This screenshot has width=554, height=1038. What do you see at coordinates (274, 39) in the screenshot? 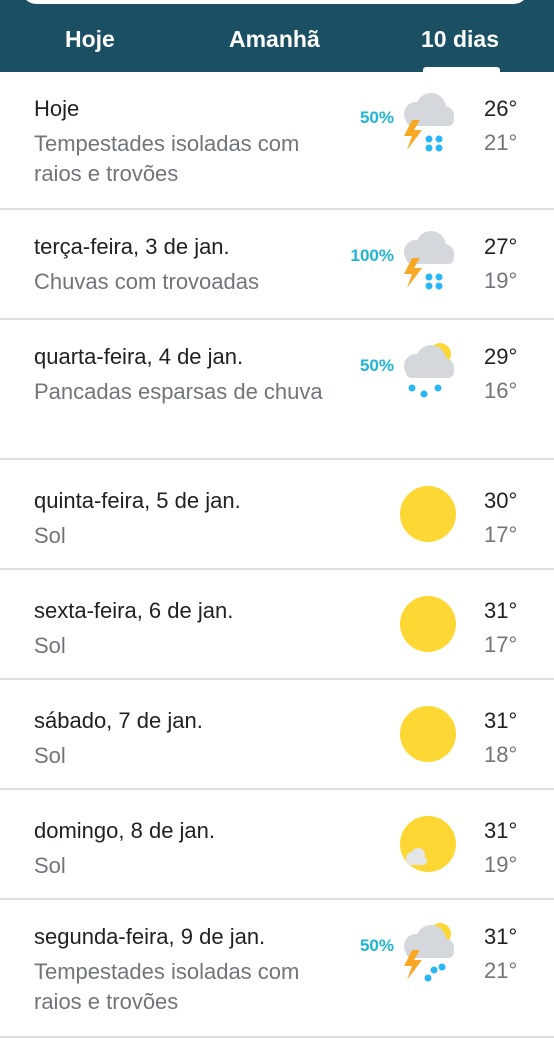
I see `tab-tomorrow: Amanhã` at bounding box center [274, 39].